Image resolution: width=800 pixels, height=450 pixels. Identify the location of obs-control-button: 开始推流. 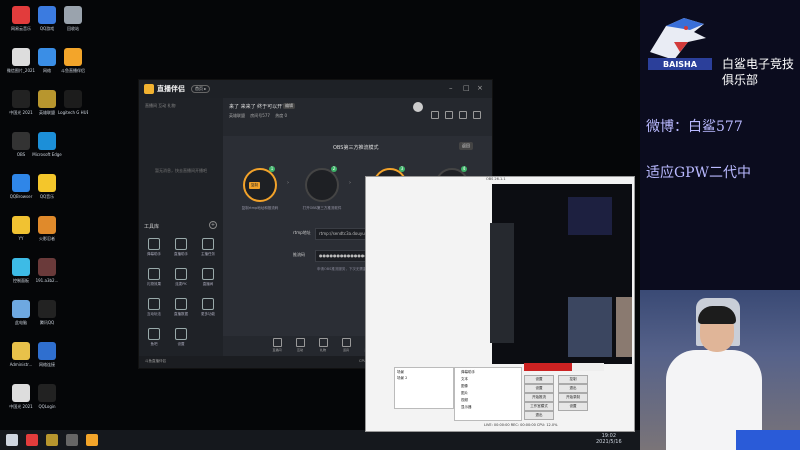
(539, 397).